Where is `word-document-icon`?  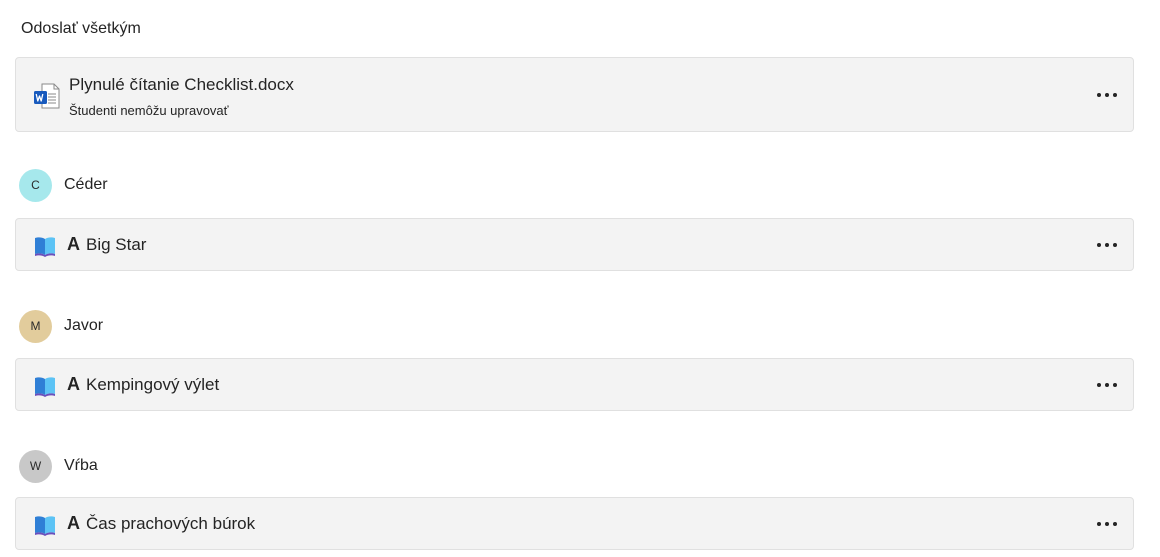 word-document-icon is located at coordinates (47, 96).